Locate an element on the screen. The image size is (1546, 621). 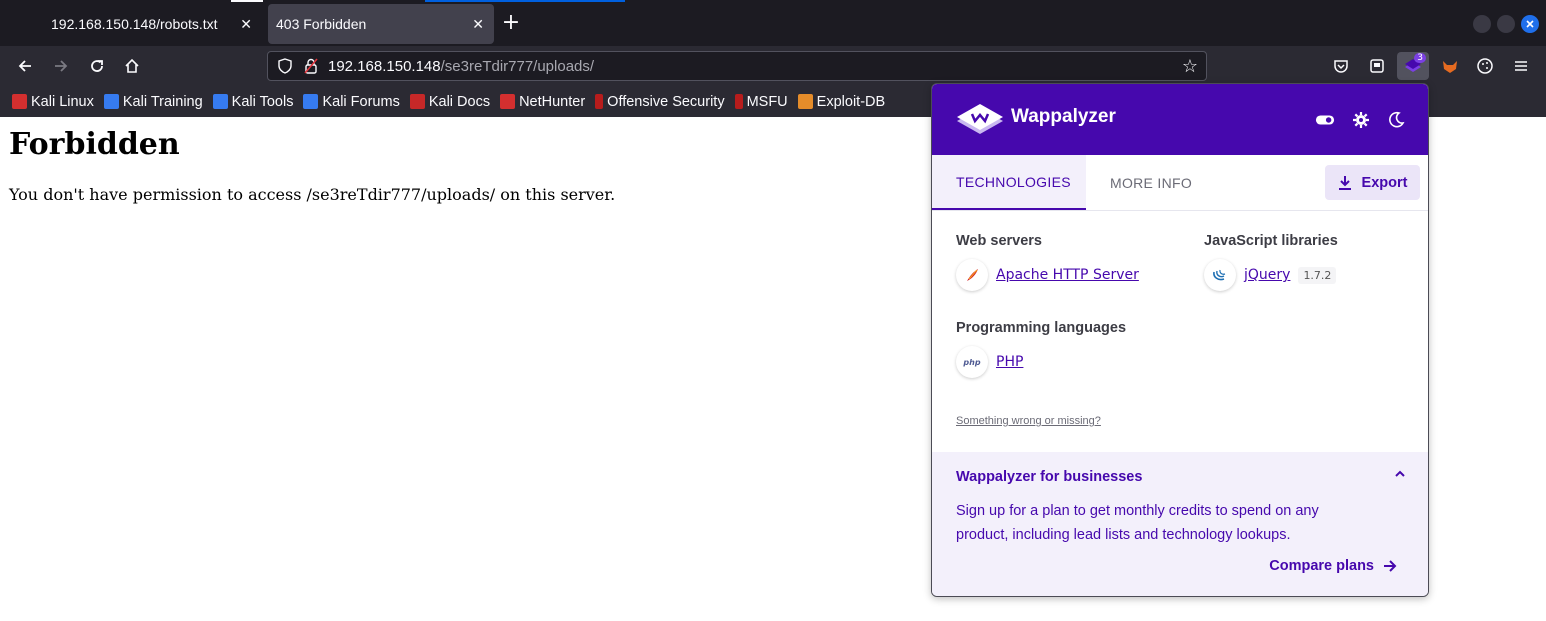
insecure-lock-icon is located at coordinates (311, 66).